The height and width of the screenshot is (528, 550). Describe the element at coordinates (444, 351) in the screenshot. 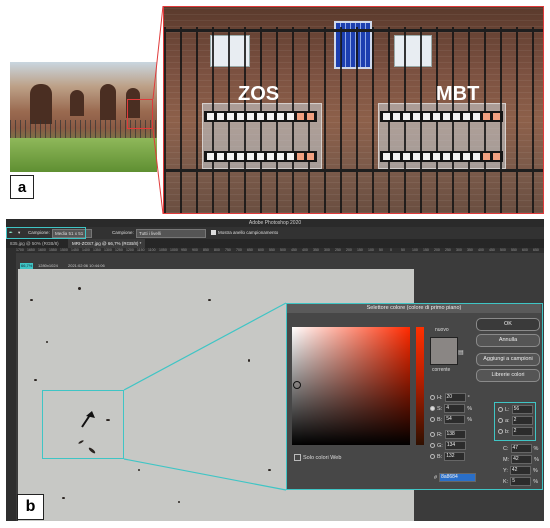

I see `new-color-swatch` at that location.